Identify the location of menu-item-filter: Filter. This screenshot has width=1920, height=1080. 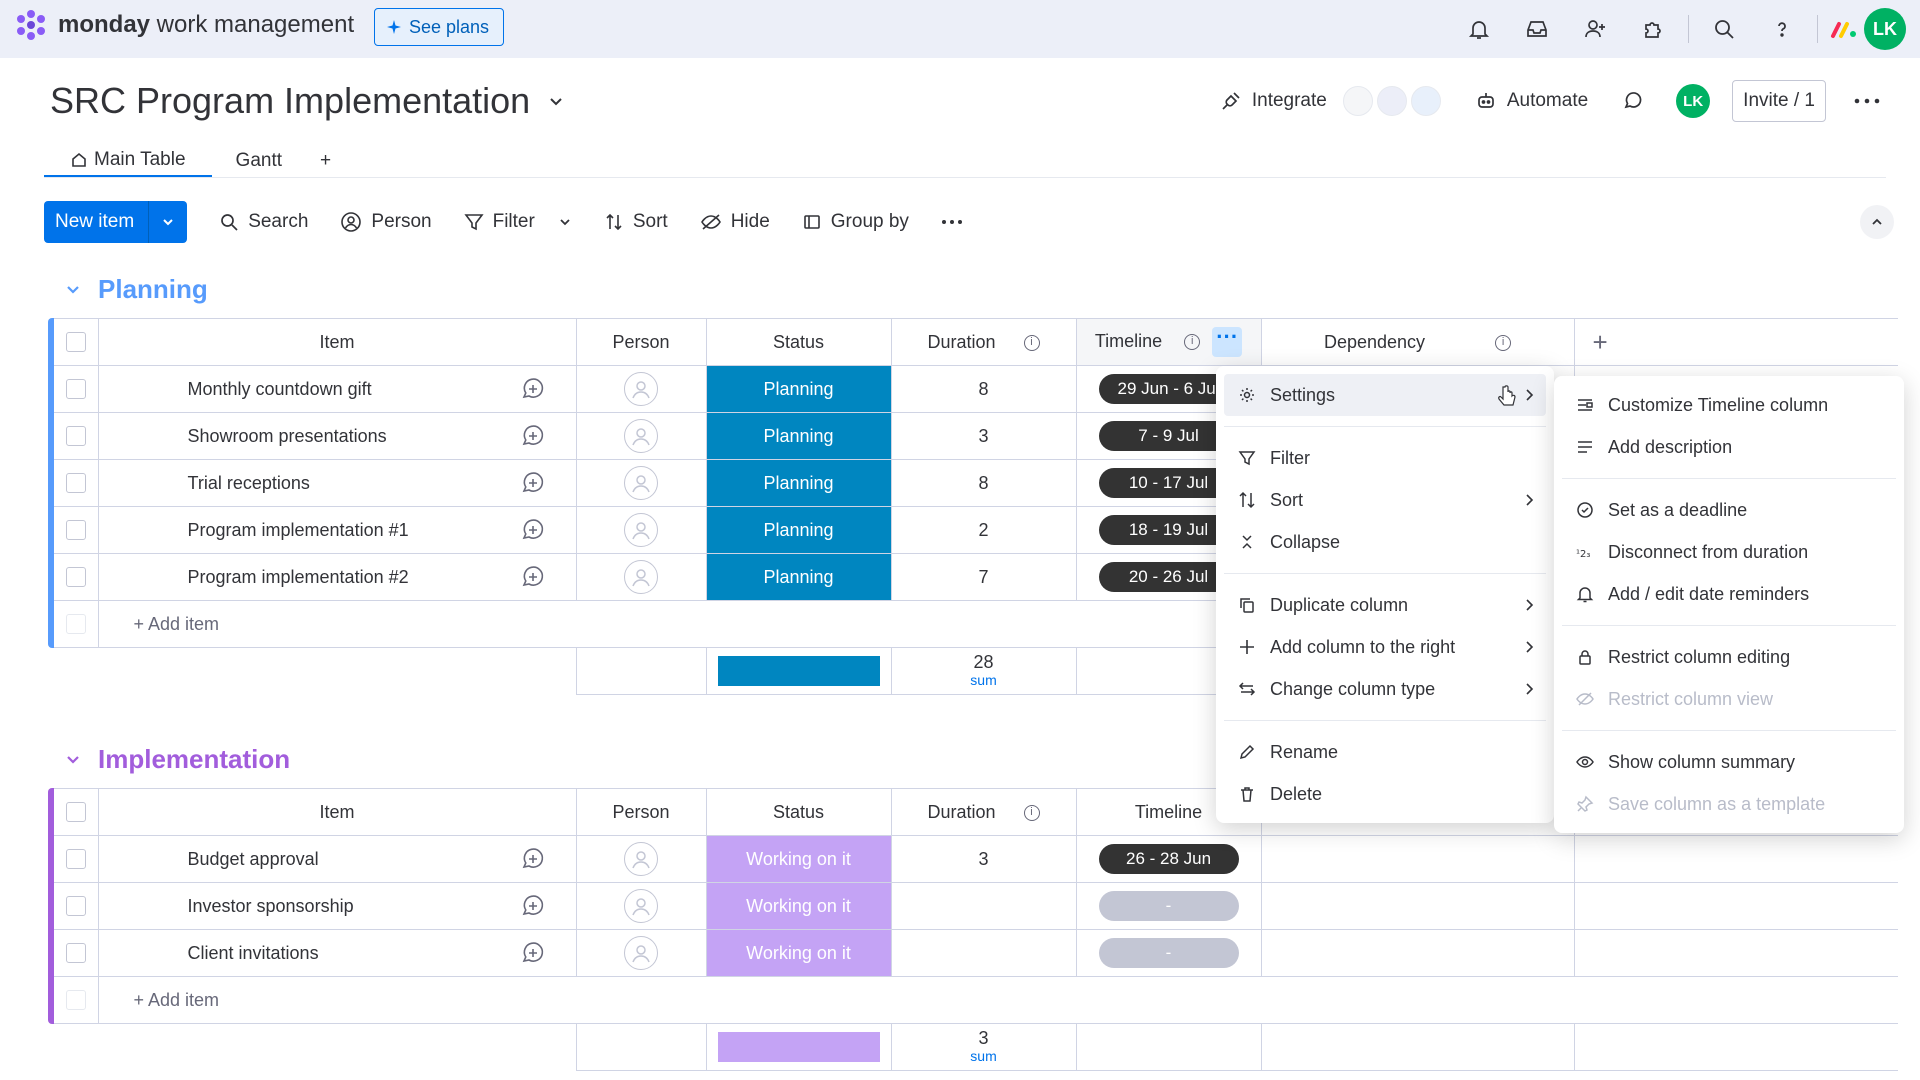
(1385, 458).